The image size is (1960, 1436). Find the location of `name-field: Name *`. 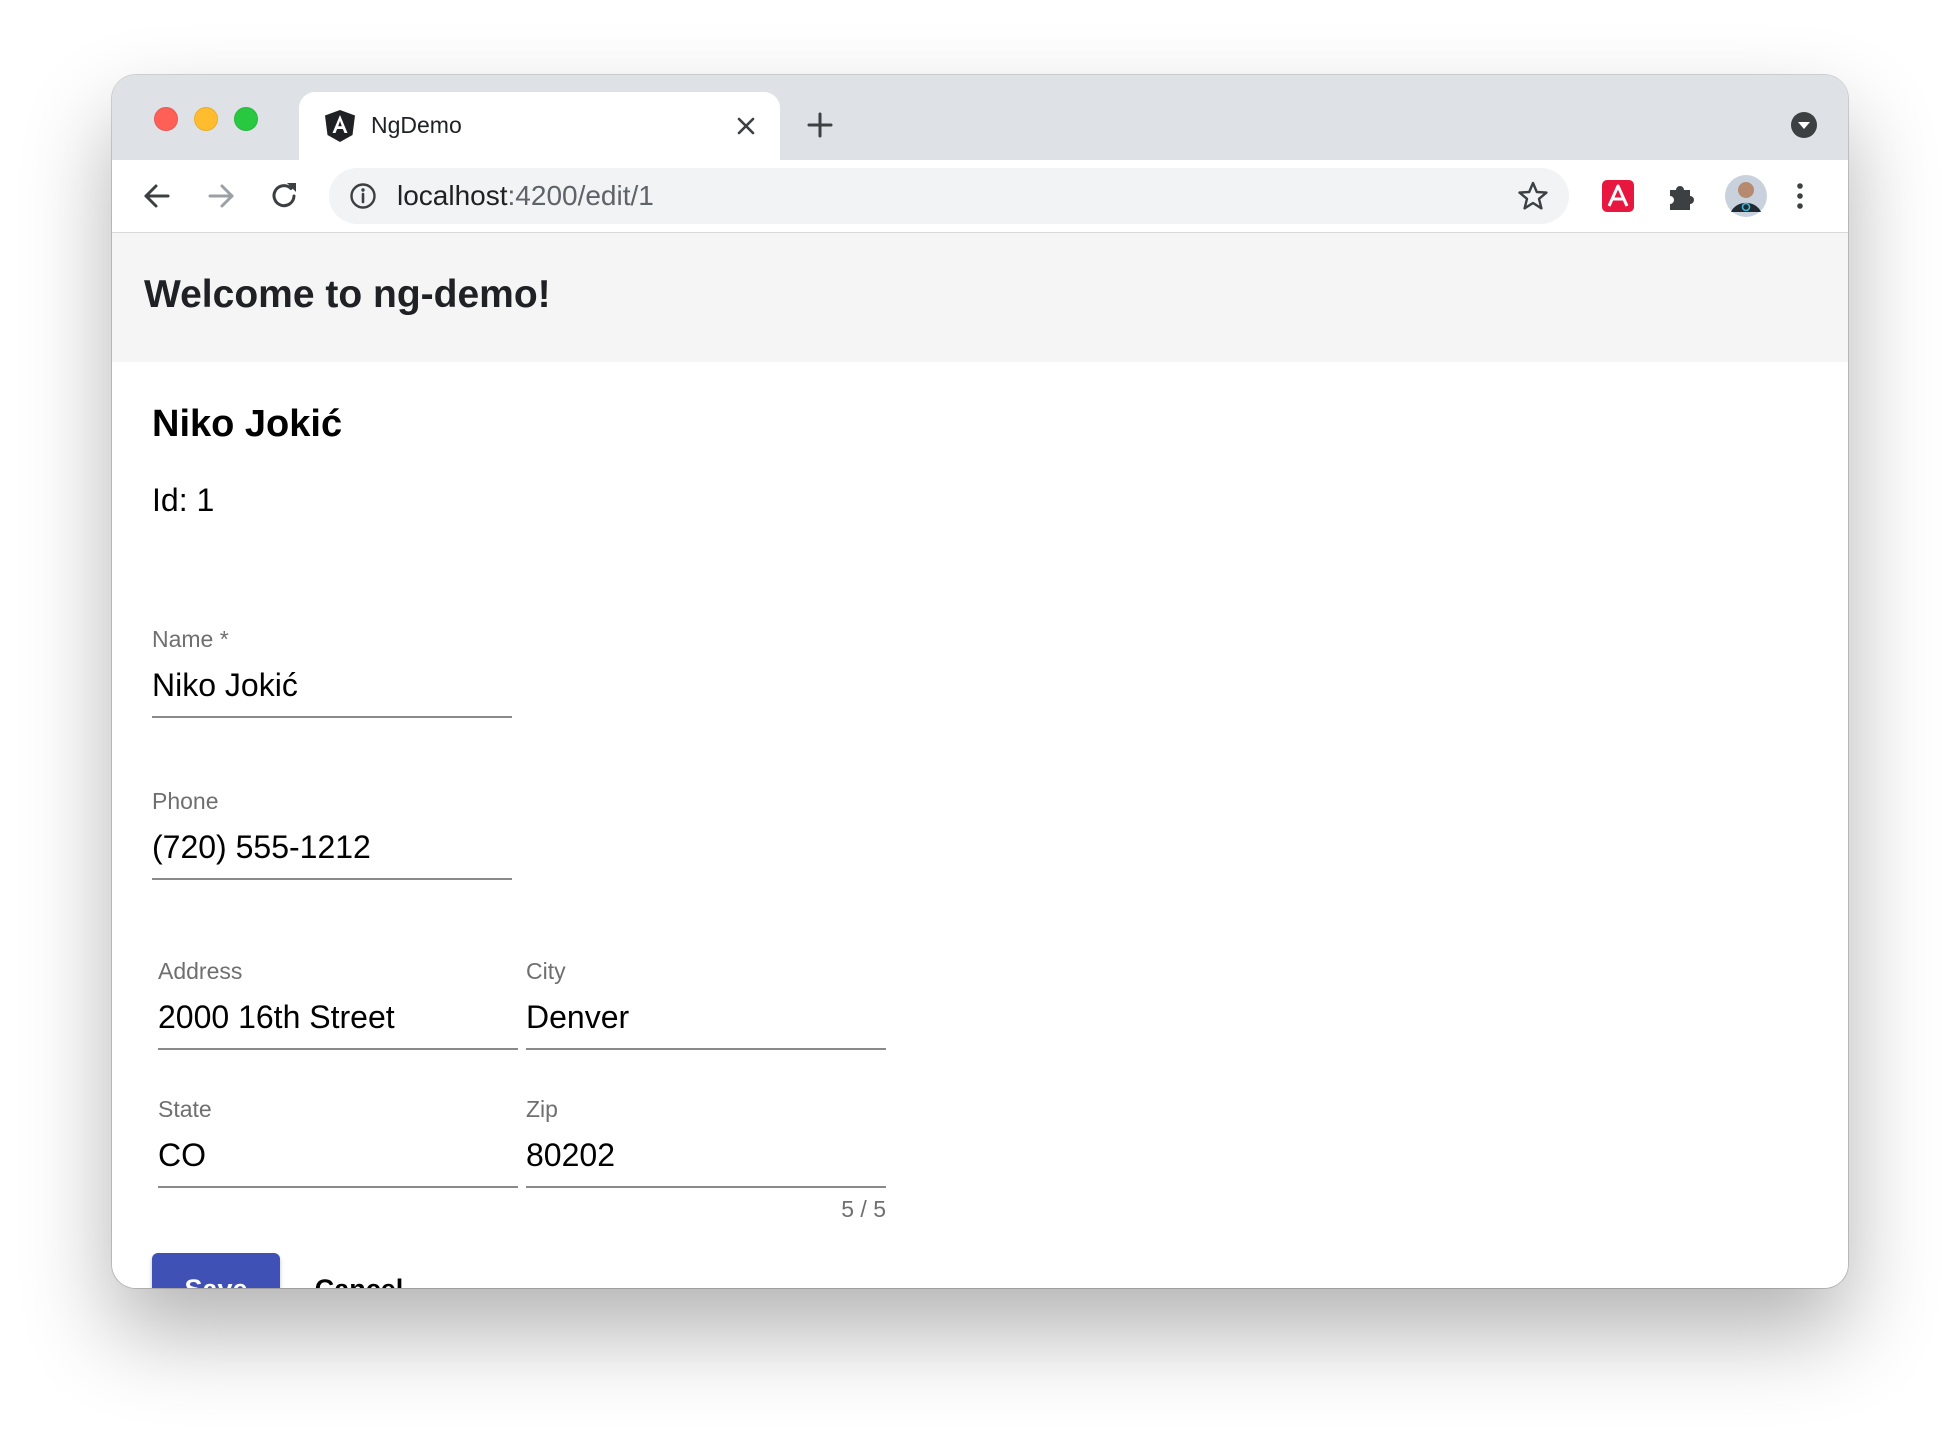

name-field: Name * is located at coordinates (332, 676).